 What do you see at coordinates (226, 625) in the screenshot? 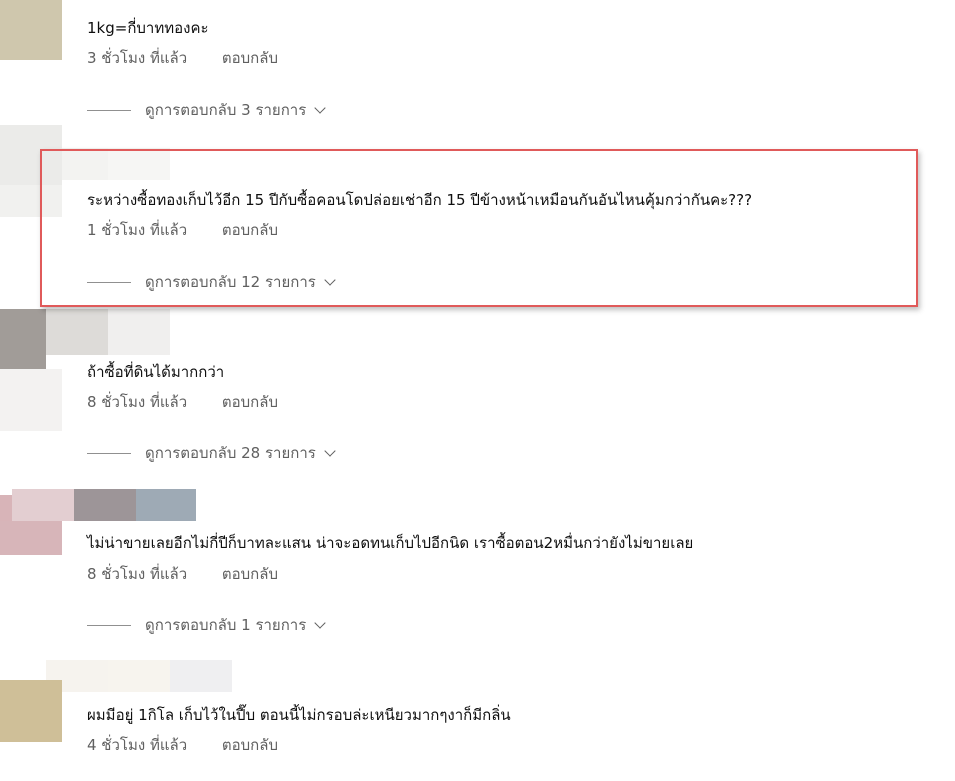
I see `view-replies-label: ดูการตอบกลับ 1 รายการ` at bounding box center [226, 625].